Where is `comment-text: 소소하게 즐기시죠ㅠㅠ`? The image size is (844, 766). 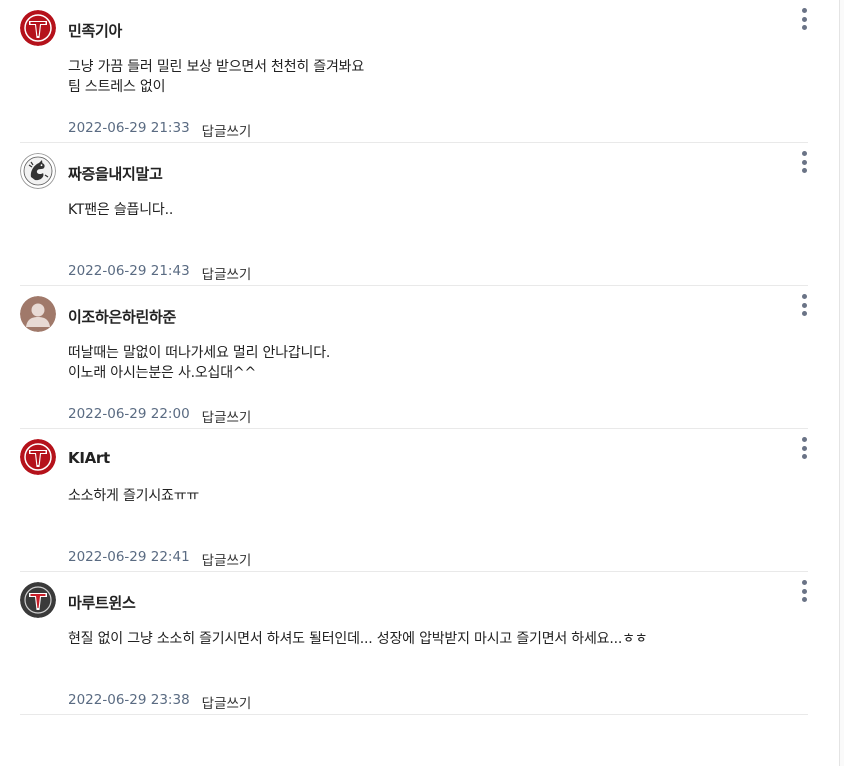
comment-text: 소소하게 즐기시죠ㅠㅠ is located at coordinates (134, 496).